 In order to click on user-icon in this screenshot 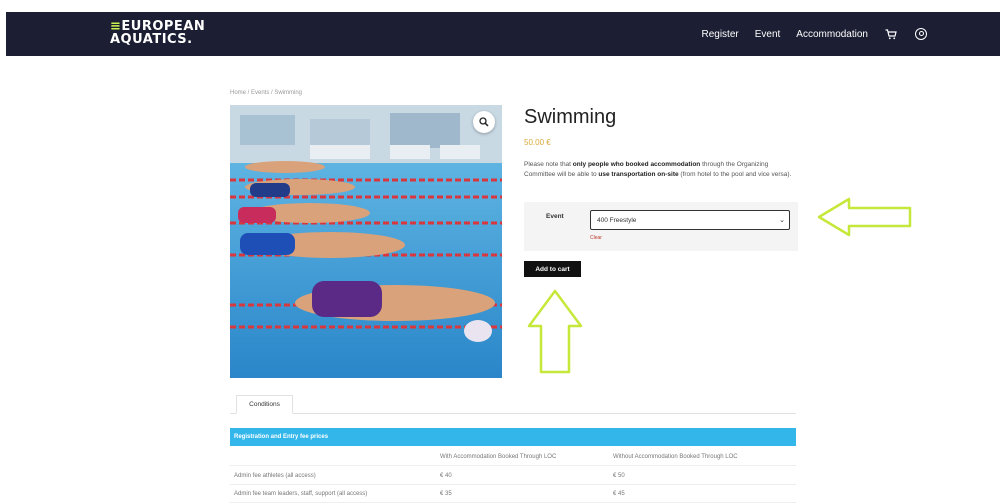, I will do `click(921, 34)`.